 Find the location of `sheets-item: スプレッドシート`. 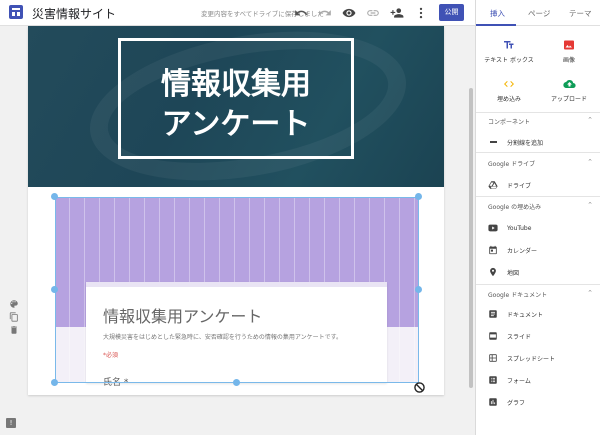

sheets-item: スプレッドシート is located at coordinates (521, 358).